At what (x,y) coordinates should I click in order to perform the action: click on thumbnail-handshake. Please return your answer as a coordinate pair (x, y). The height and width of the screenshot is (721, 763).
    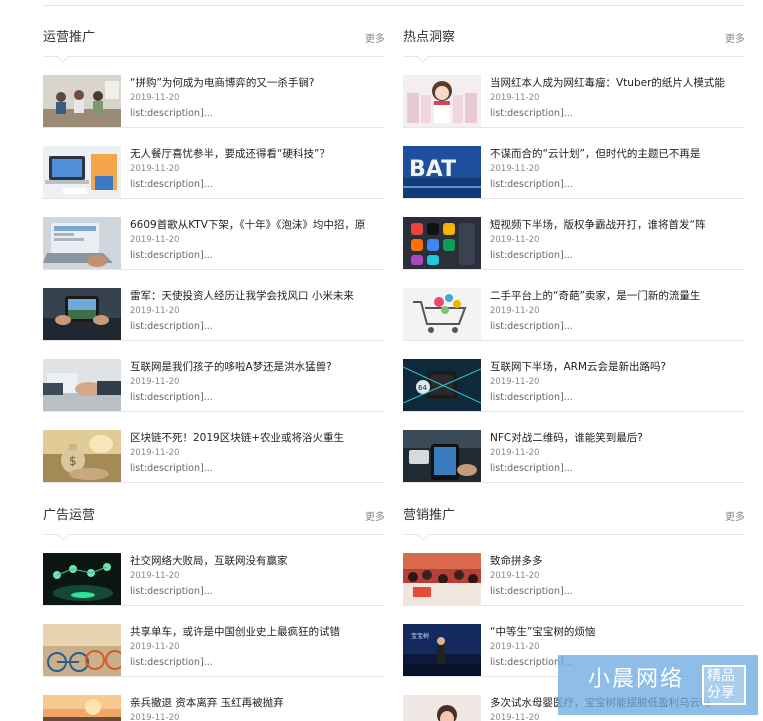
    Looking at the image, I should click on (82, 385).